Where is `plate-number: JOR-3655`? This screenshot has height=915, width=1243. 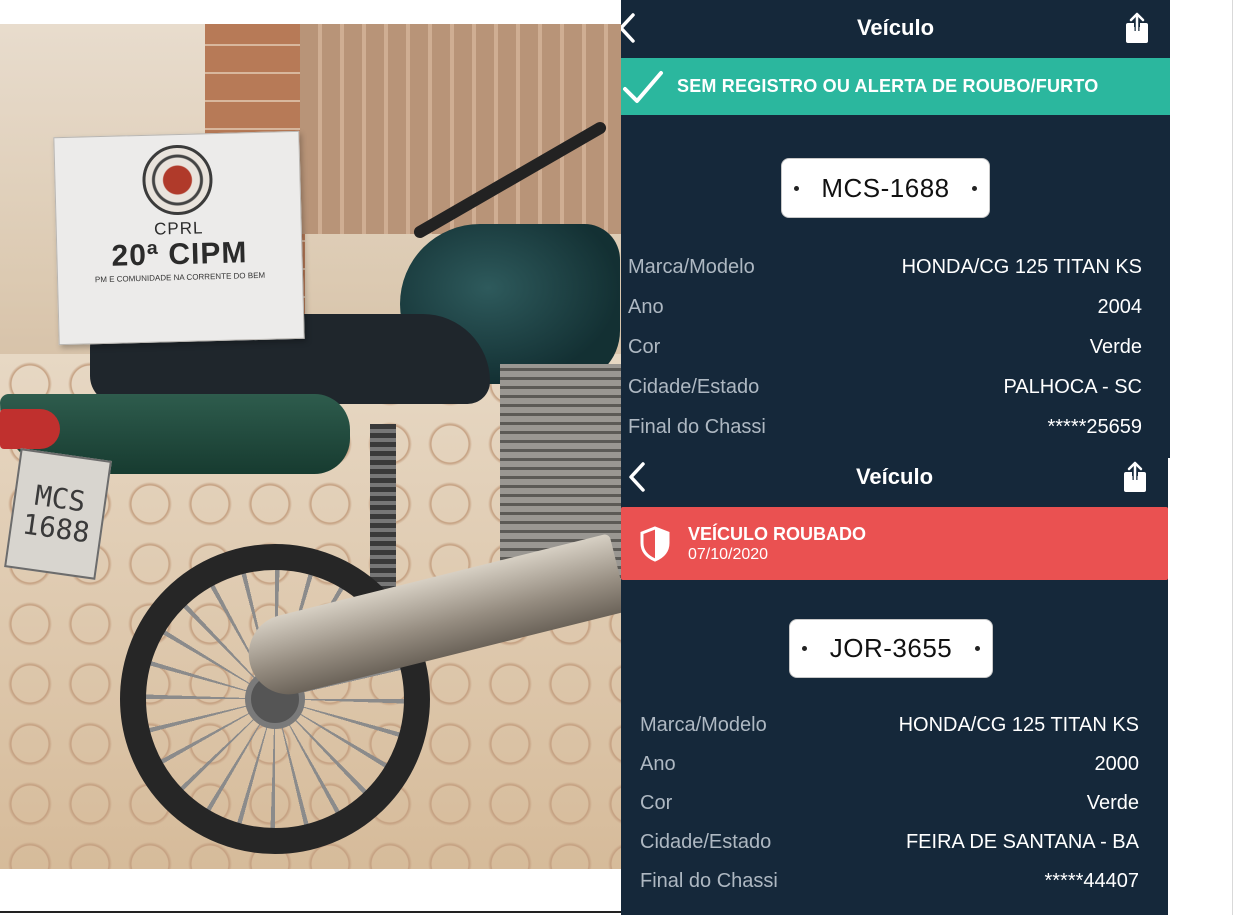
plate-number: JOR-3655 is located at coordinates (891, 648).